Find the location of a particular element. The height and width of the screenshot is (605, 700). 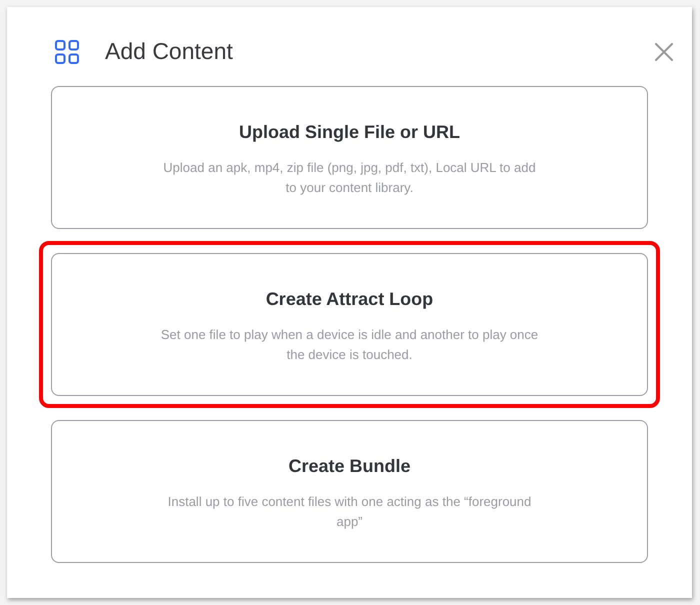

option-title: Upload Single File or URL is located at coordinates (349, 132).